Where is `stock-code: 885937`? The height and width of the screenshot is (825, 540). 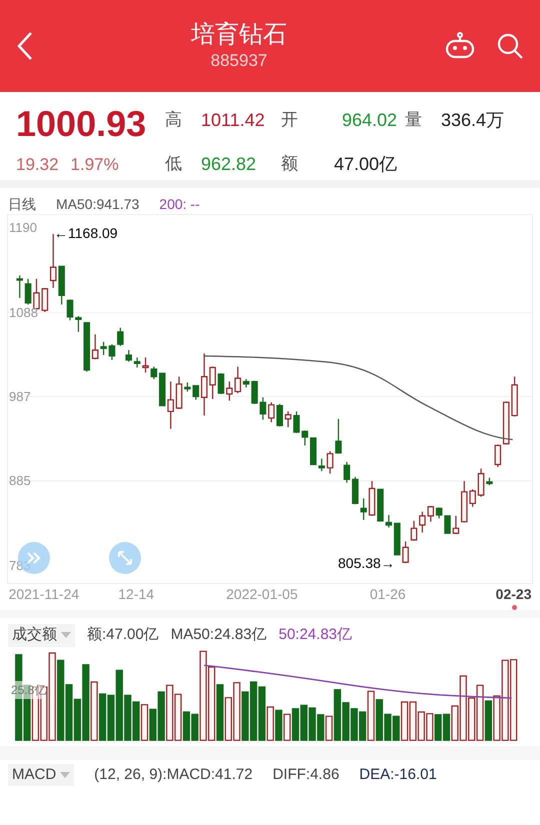 stock-code: 885937 is located at coordinates (239, 61).